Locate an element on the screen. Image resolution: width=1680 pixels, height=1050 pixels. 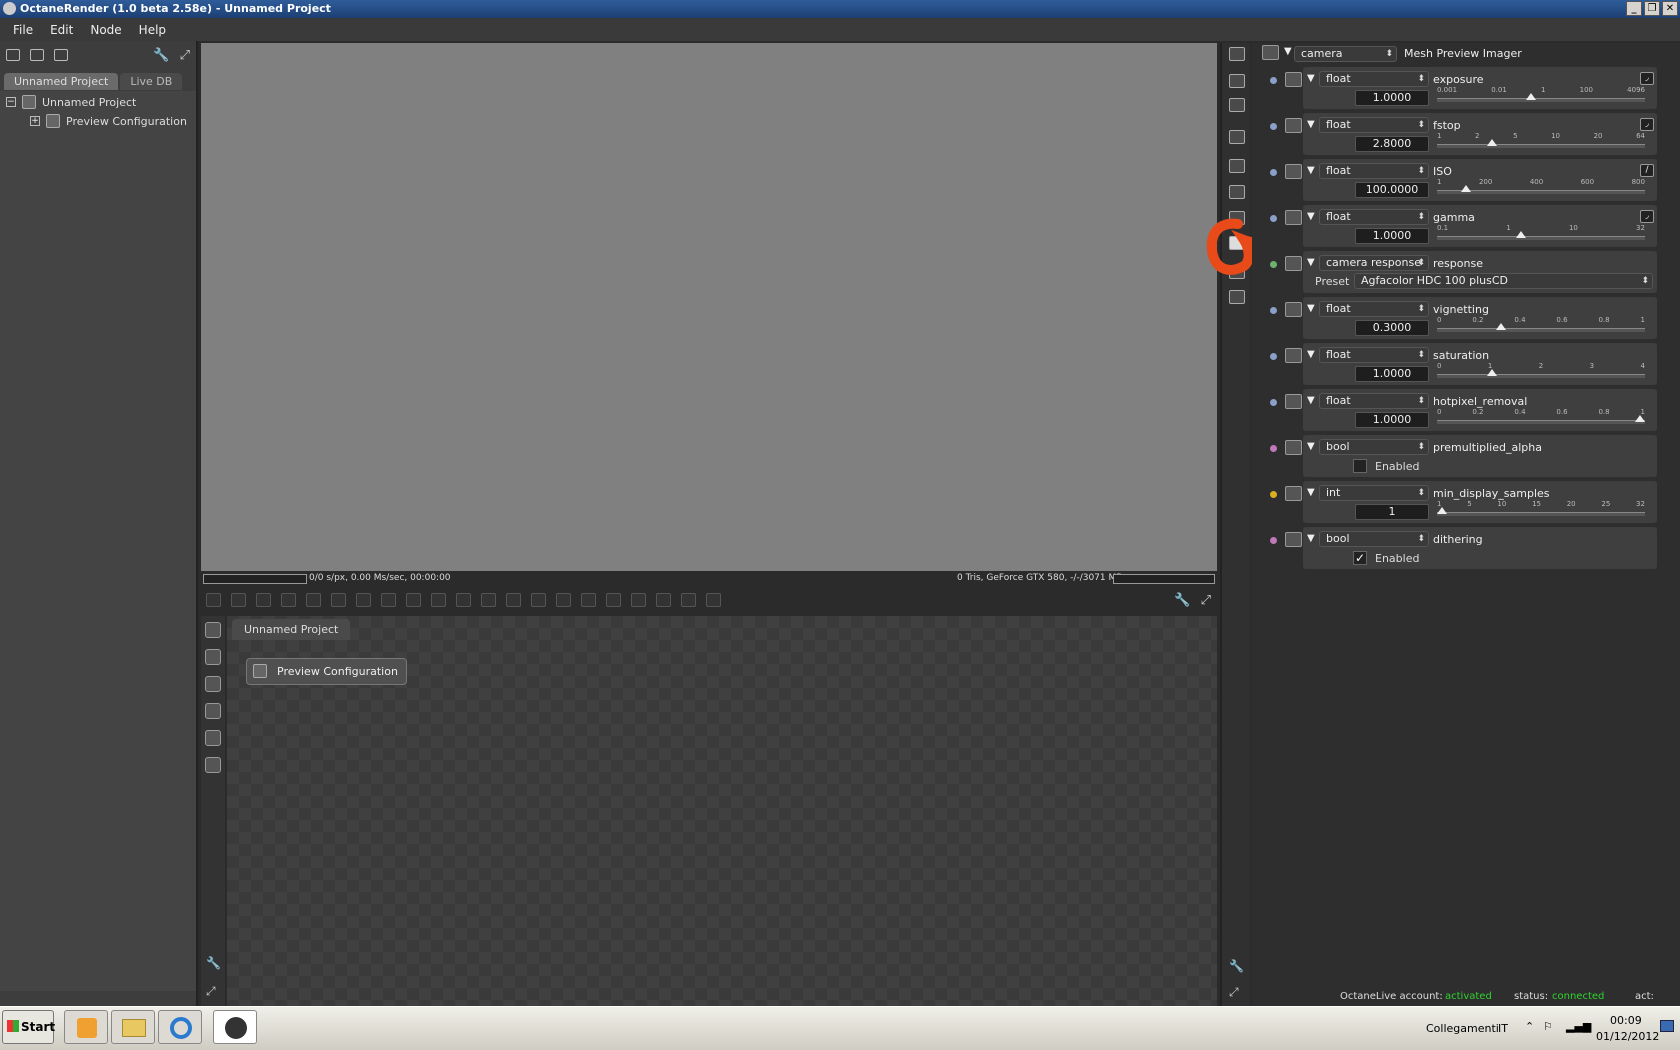
maximize-button: ❐ is located at coordinates (1652, 8).